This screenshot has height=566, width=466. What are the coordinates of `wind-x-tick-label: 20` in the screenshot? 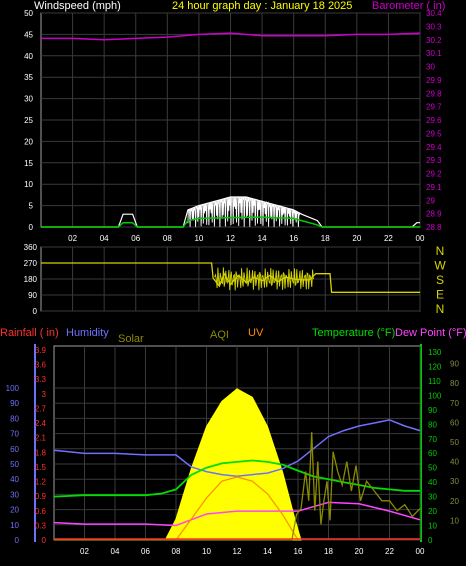 It's located at (356, 238).